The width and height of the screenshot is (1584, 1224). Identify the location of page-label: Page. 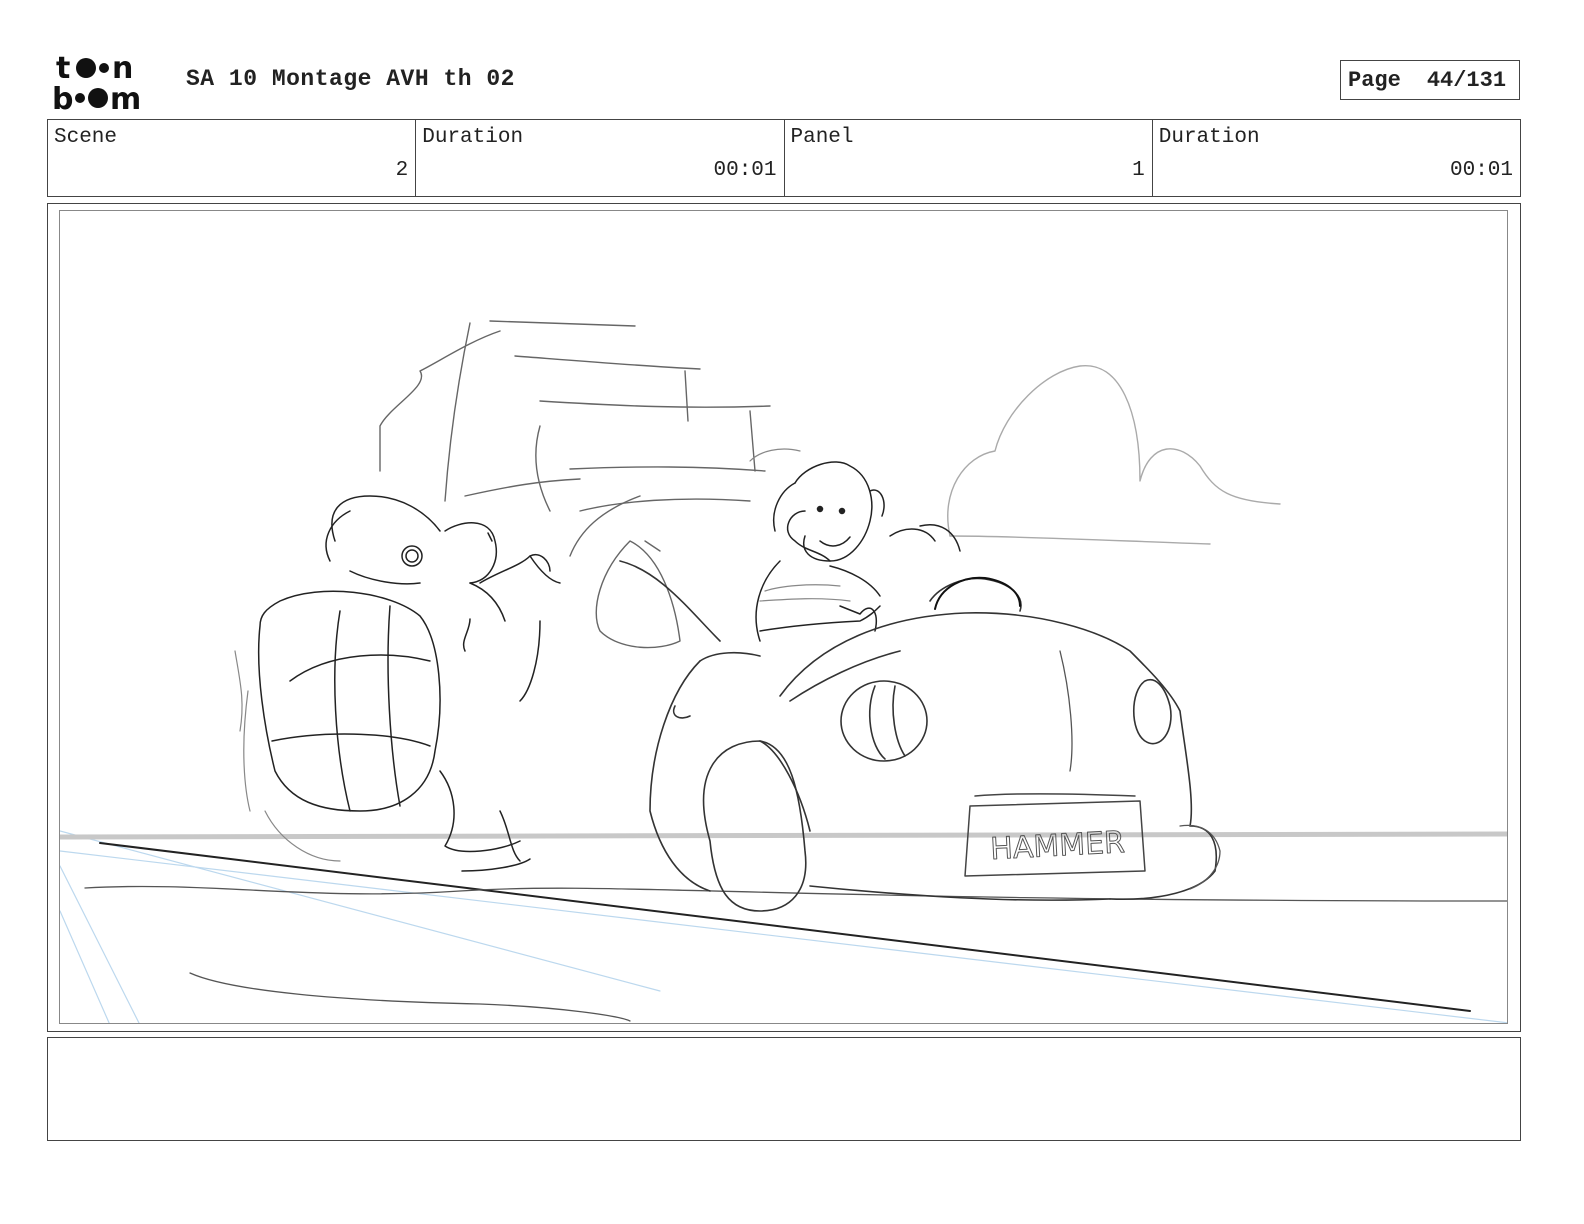
(1374, 80).